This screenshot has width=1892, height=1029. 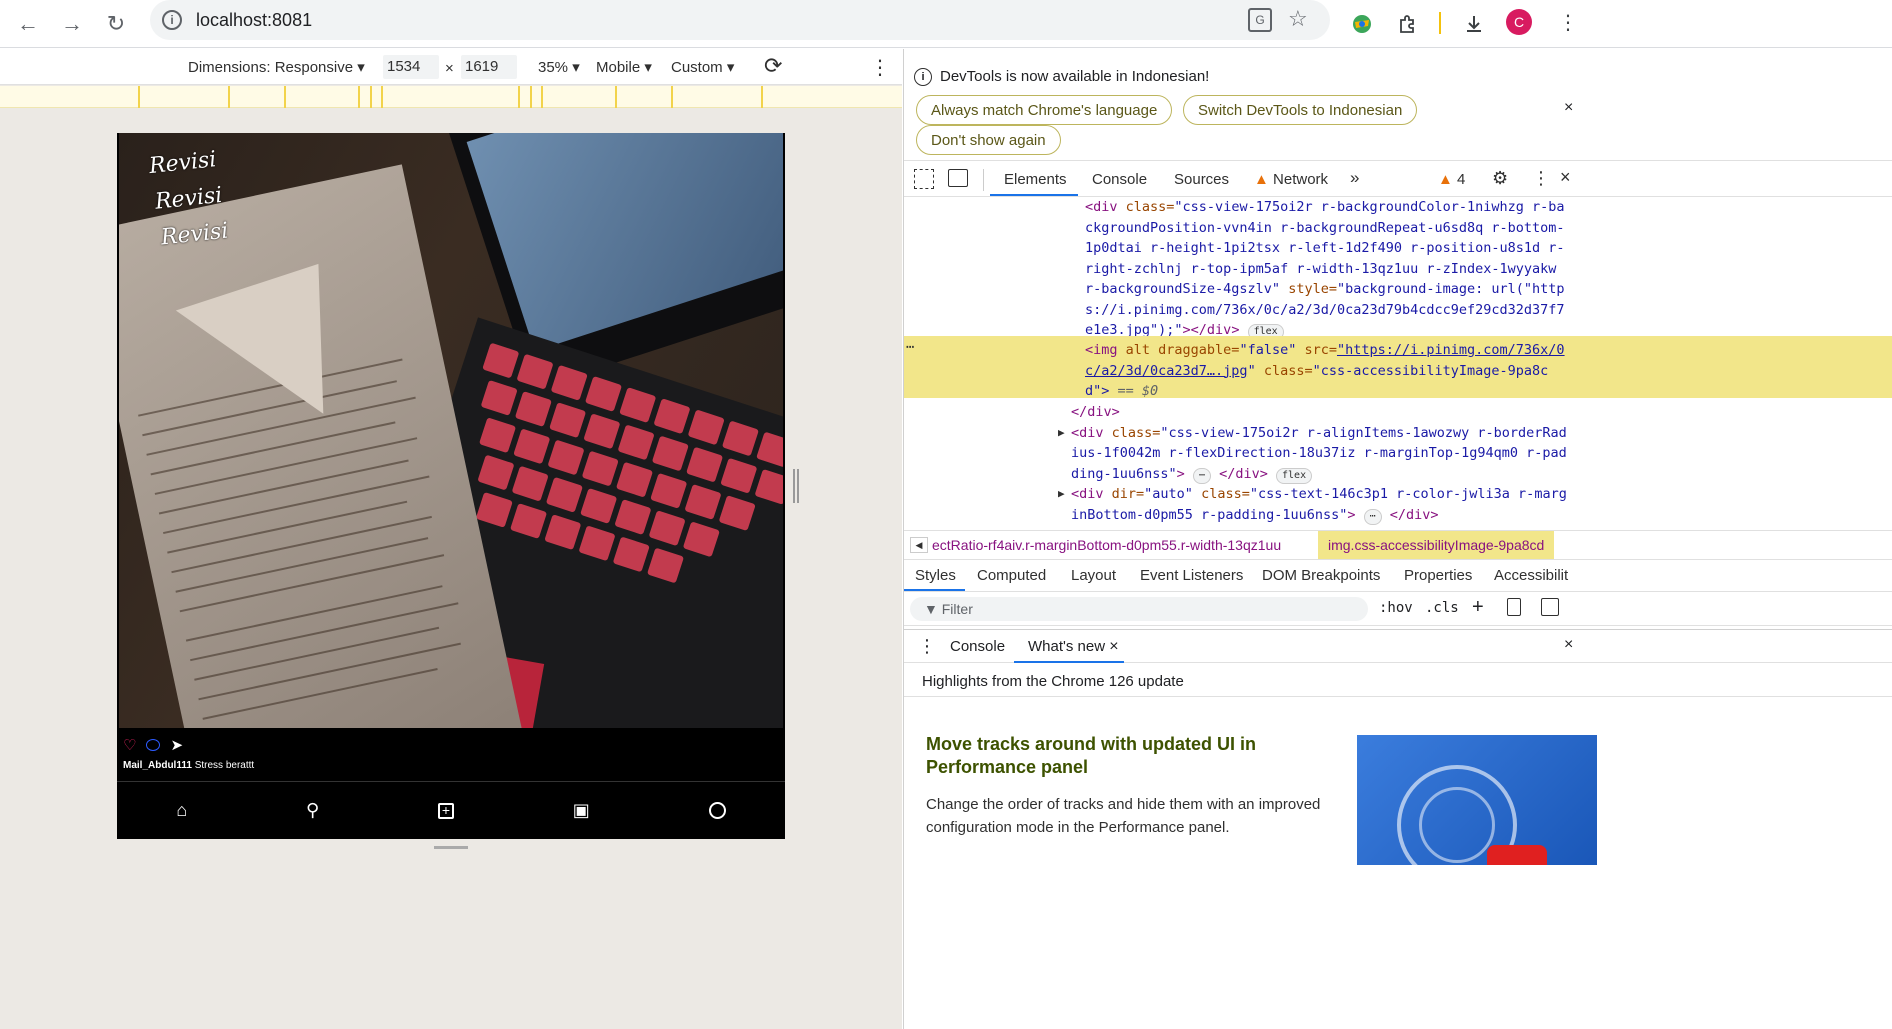 What do you see at coordinates (1550, 607) in the screenshot?
I see `toggle-sidebar-icon` at bounding box center [1550, 607].